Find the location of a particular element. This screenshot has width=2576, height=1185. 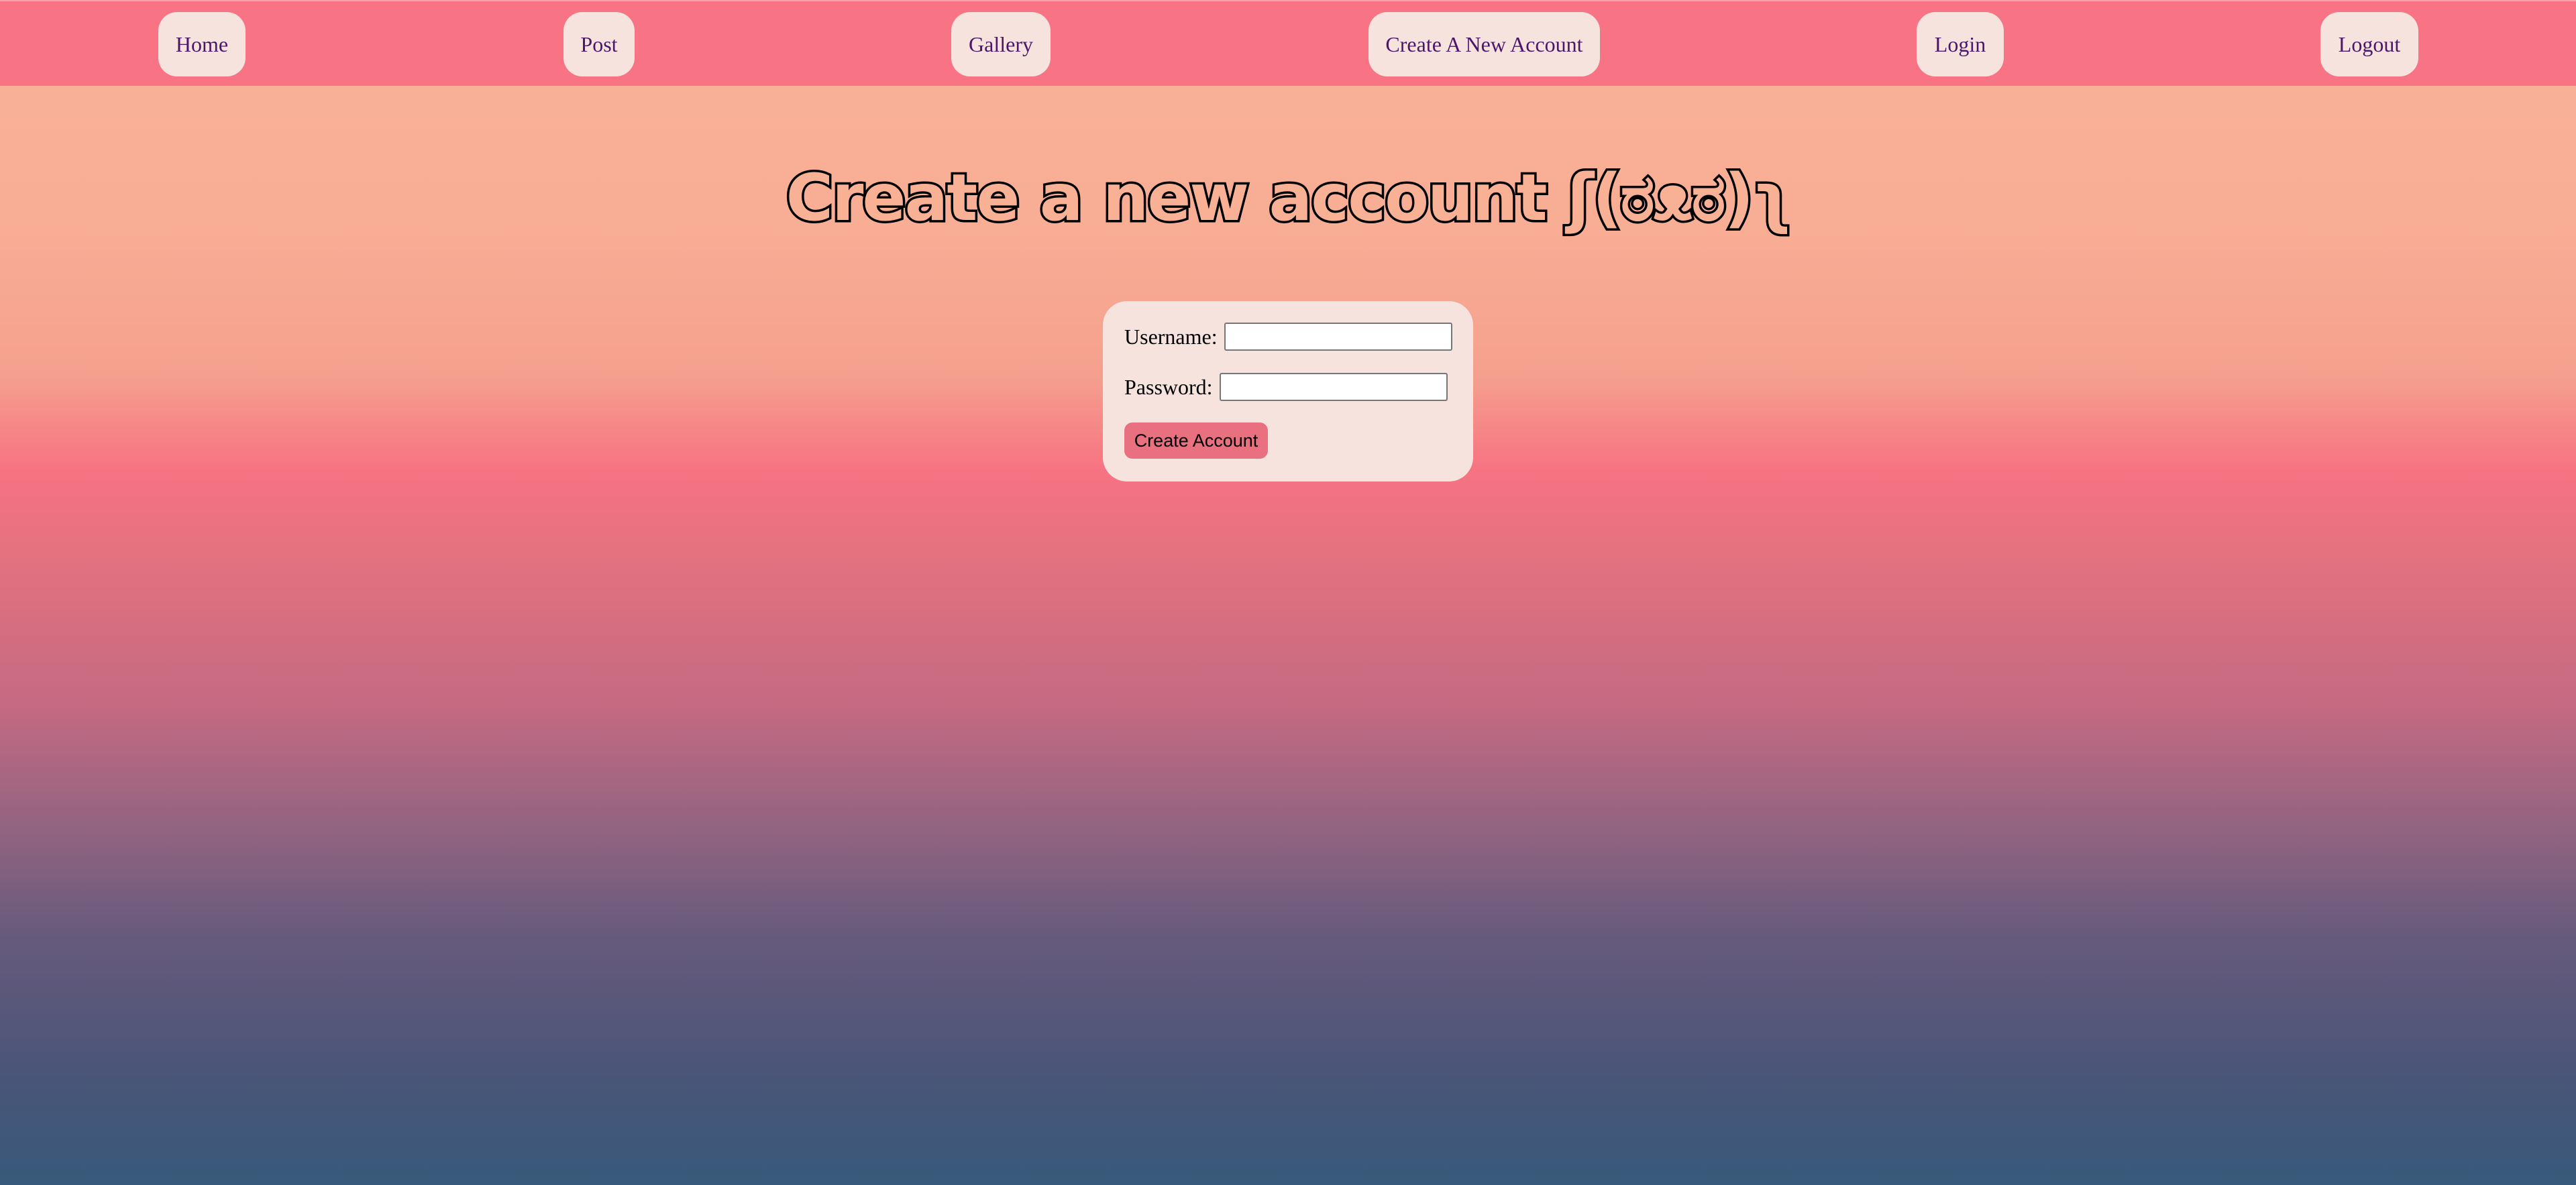

username-label: Username: is located at coordinates (1171, 336).